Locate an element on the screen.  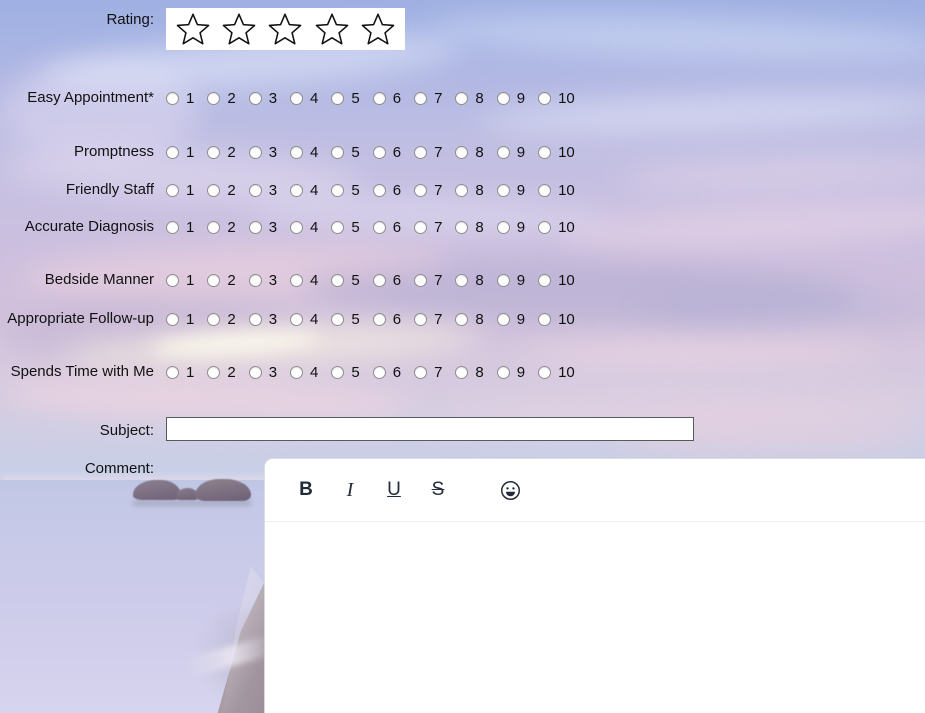
radio-option-appropriate-follow-up-4: 4 is located at coordinates (304, 319).